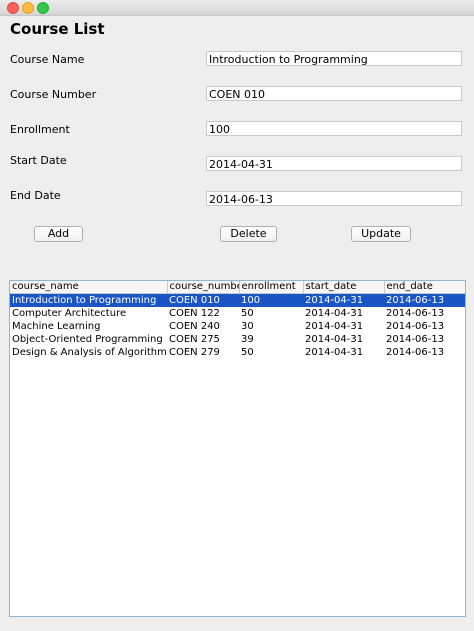 Image resolution: width=474 pixels, height=631 pixels. Describe the element at coordinates (13, 8) in the screenshot. I see `close-window-button` at that location.